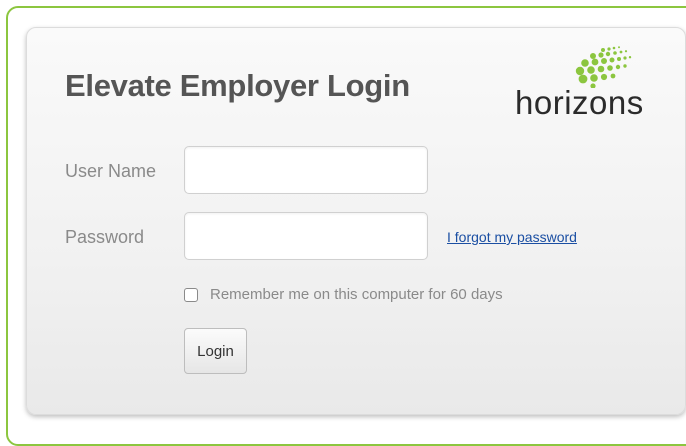  Describe the element at coordinates (191, 294) in the screenshot. I see `remember-me-checkbox` at that location.